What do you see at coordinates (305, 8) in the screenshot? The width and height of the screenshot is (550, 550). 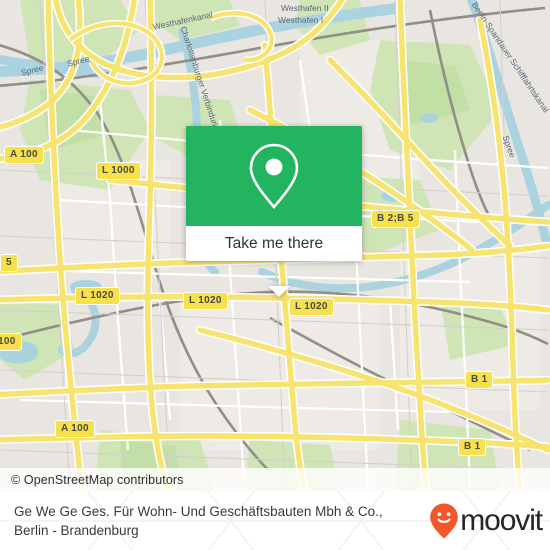 I see `map-water-label: Westhafen II` at bounding box center [305, 8].